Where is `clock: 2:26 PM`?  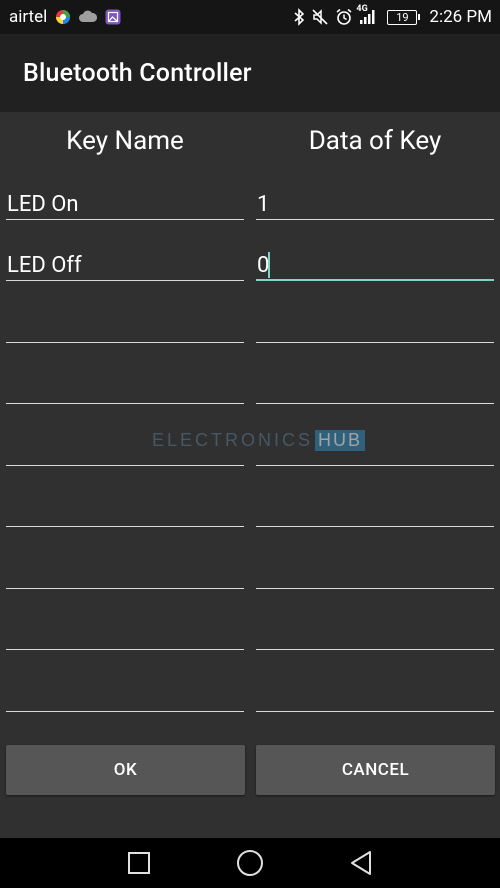 clock: 2:26 PM is located at coordinates (460, 17).